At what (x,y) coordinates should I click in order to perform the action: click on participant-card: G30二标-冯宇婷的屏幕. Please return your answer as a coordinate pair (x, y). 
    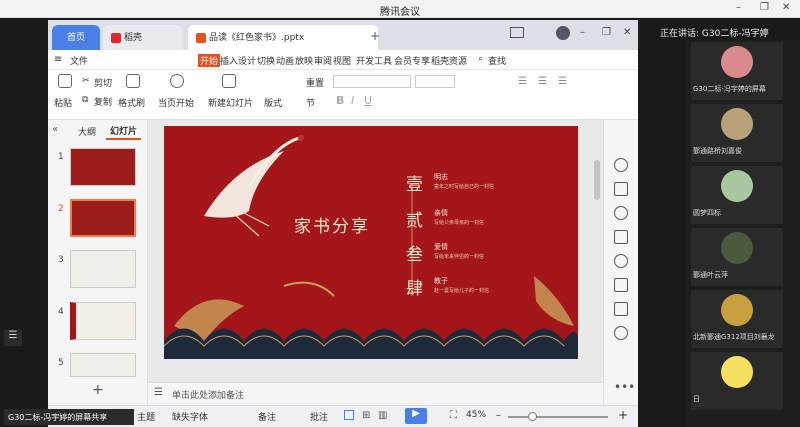
    Looking at the image, I should click on (737, 71).